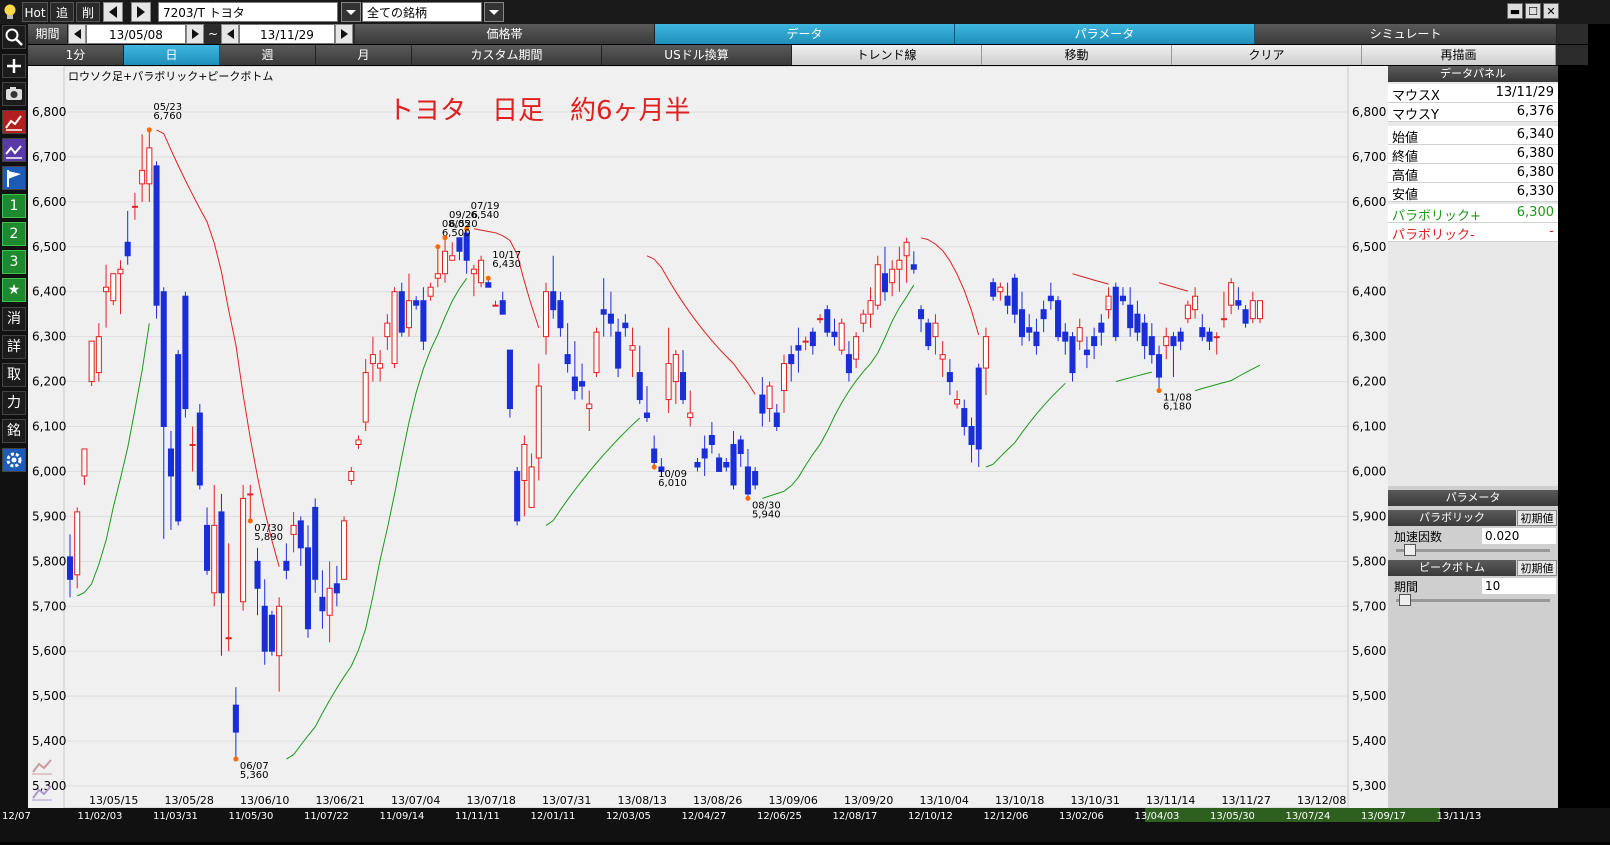 This screenshot has width=1610, height=845. I want to click on input-button: 力, so click(14, 403).